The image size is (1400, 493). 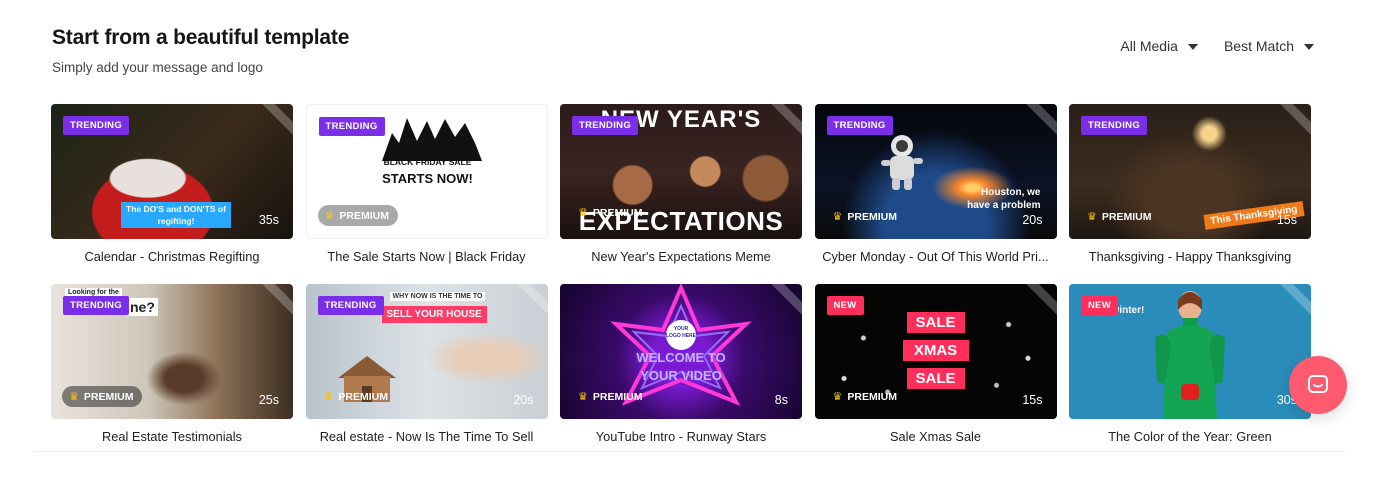 What do you see at coordinates (1190, 355) in the screenshot?
I see `woman-in-green-illustration` at bounding box center [1190, 355].